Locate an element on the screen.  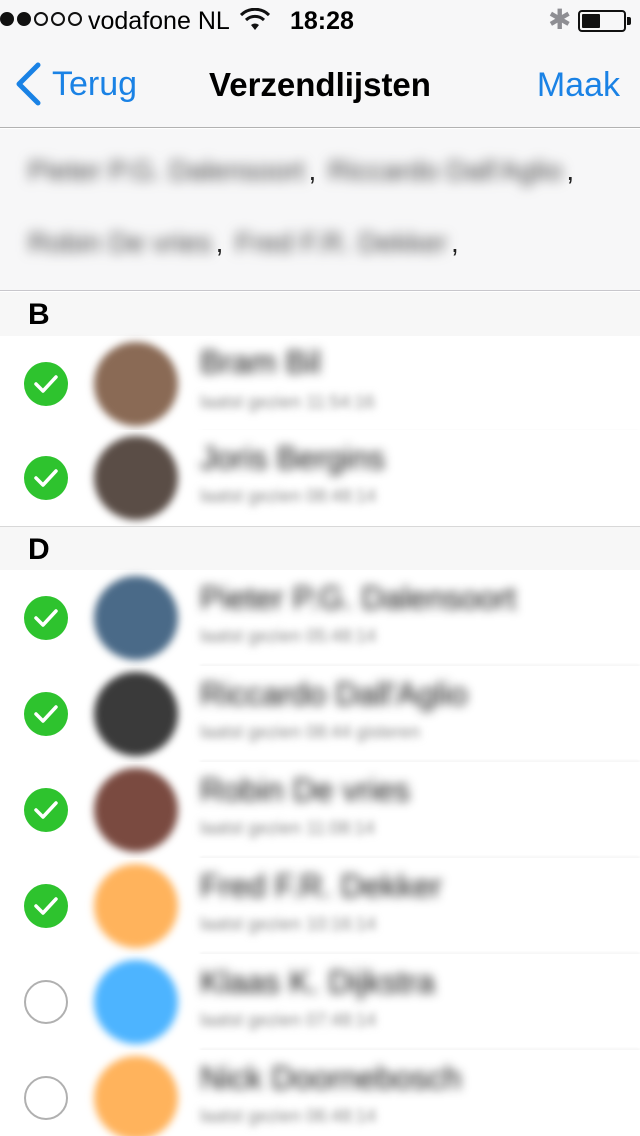
status-bar: vodafone NL 18:28 ✱ is located at coordinates (320, 20).